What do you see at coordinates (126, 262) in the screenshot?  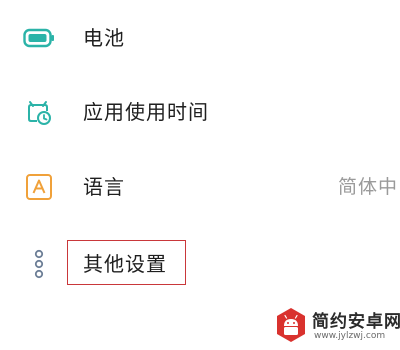 I see `highlight-annotation-box` at bounding box center [126, 262].